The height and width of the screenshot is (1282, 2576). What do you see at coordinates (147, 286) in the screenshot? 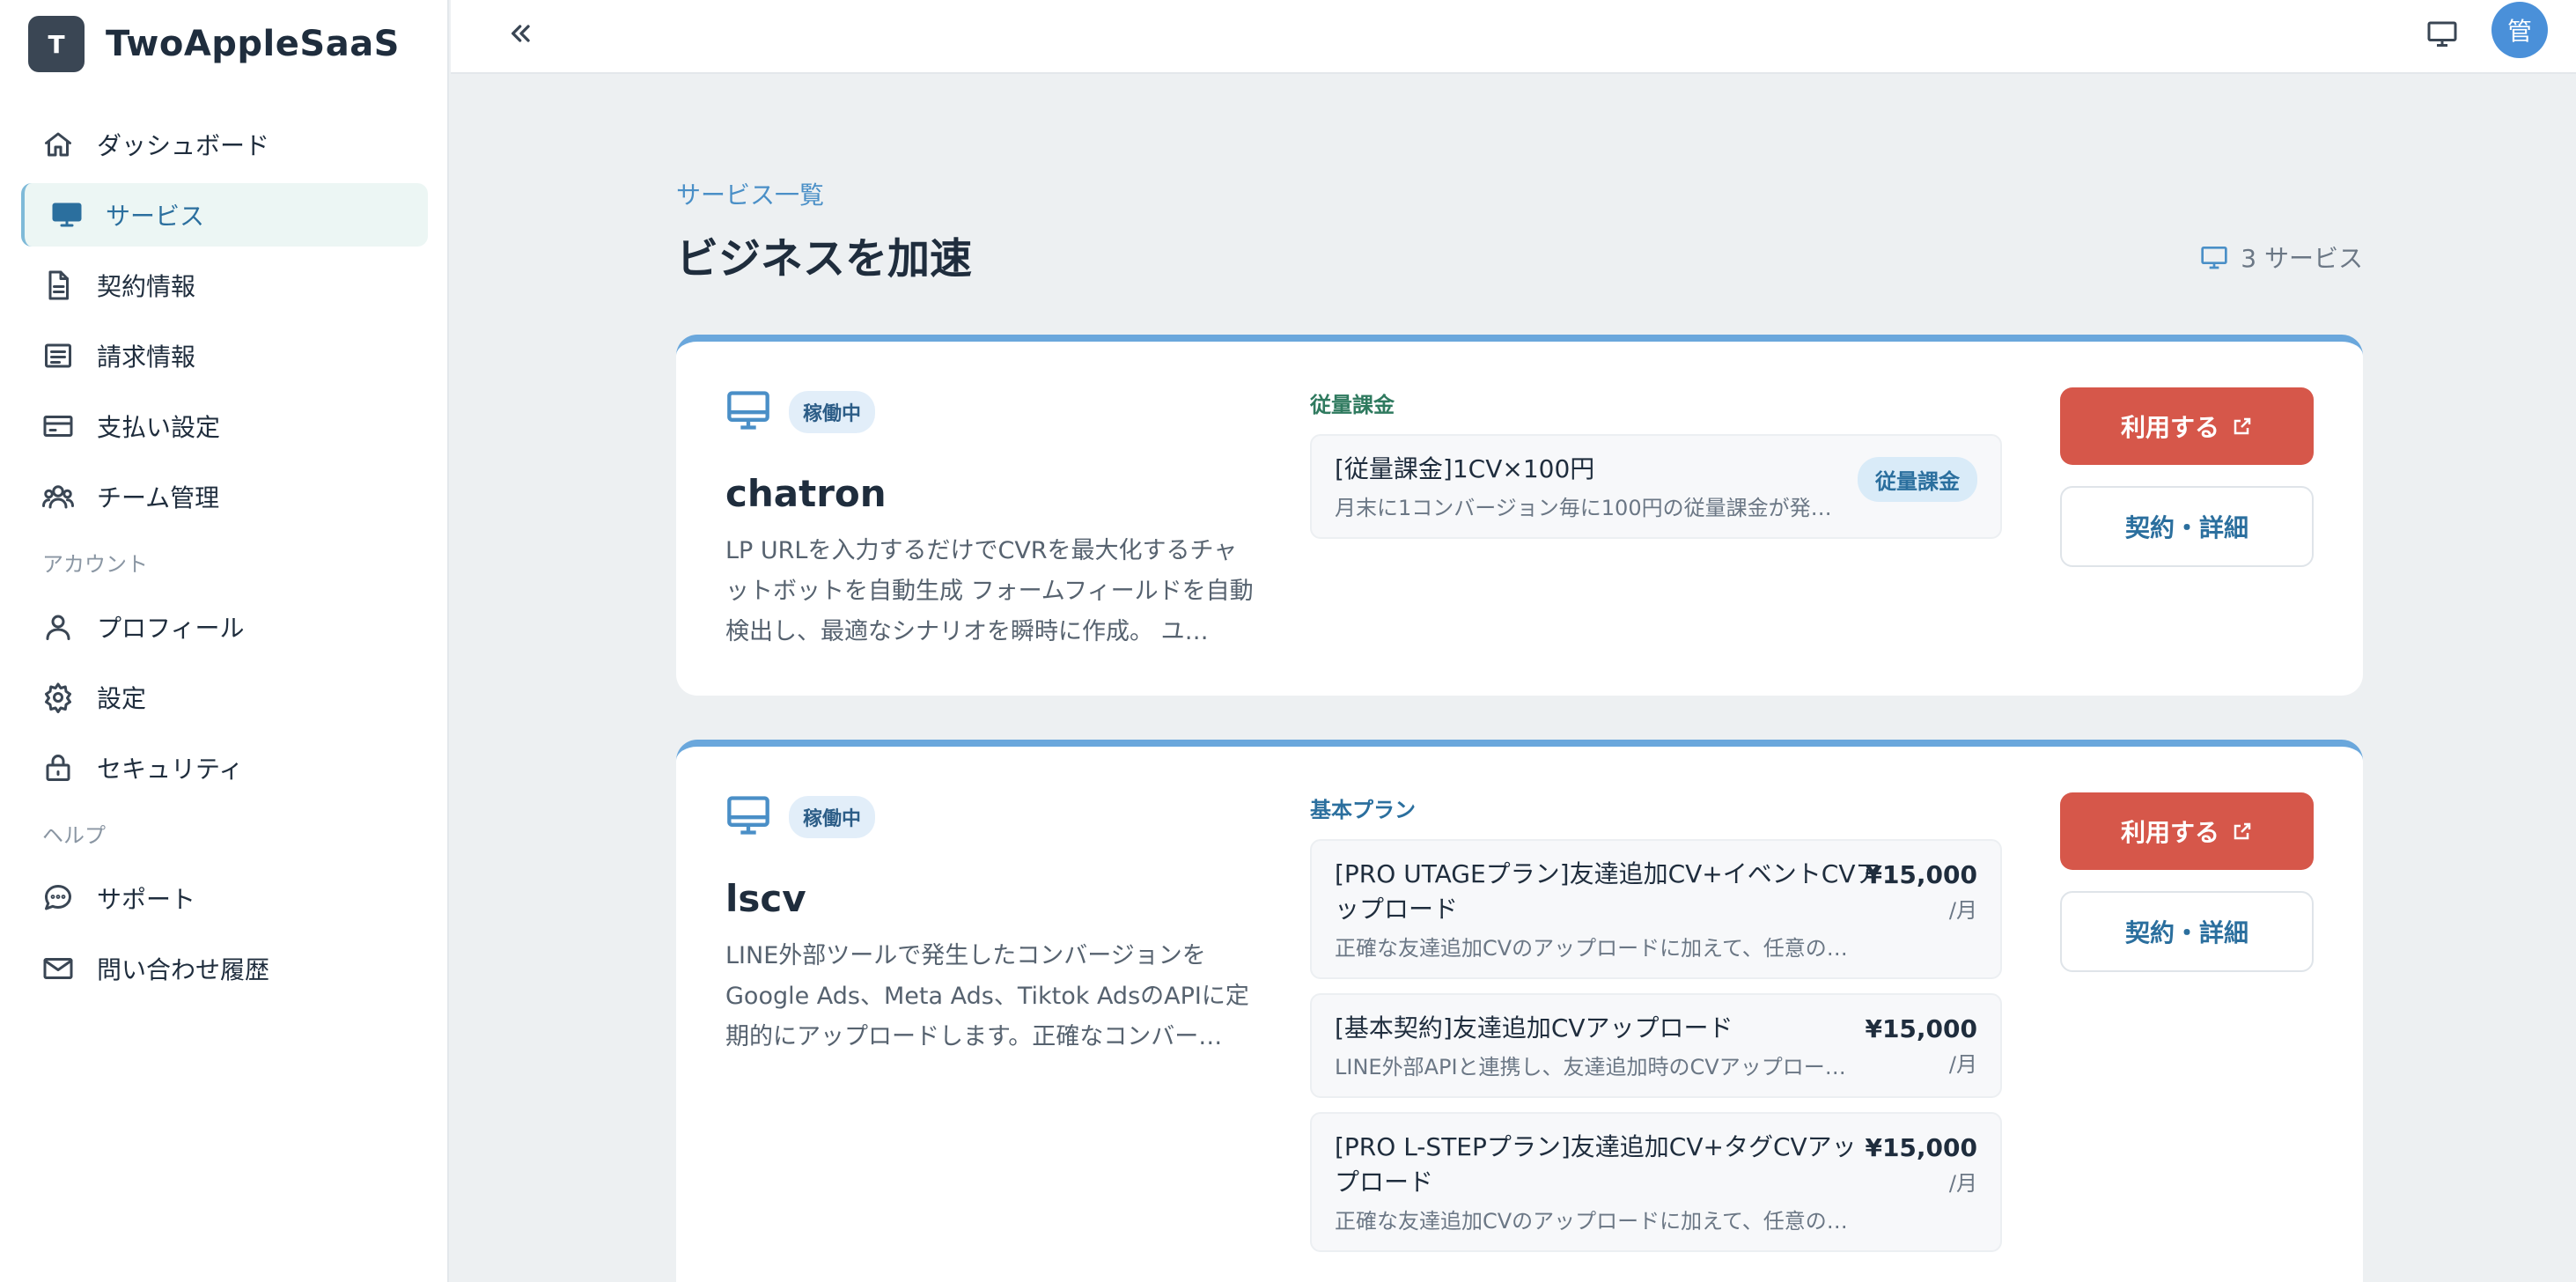
I see `sidebar-item-label: 契約情報` at bounding box center [147, 286].